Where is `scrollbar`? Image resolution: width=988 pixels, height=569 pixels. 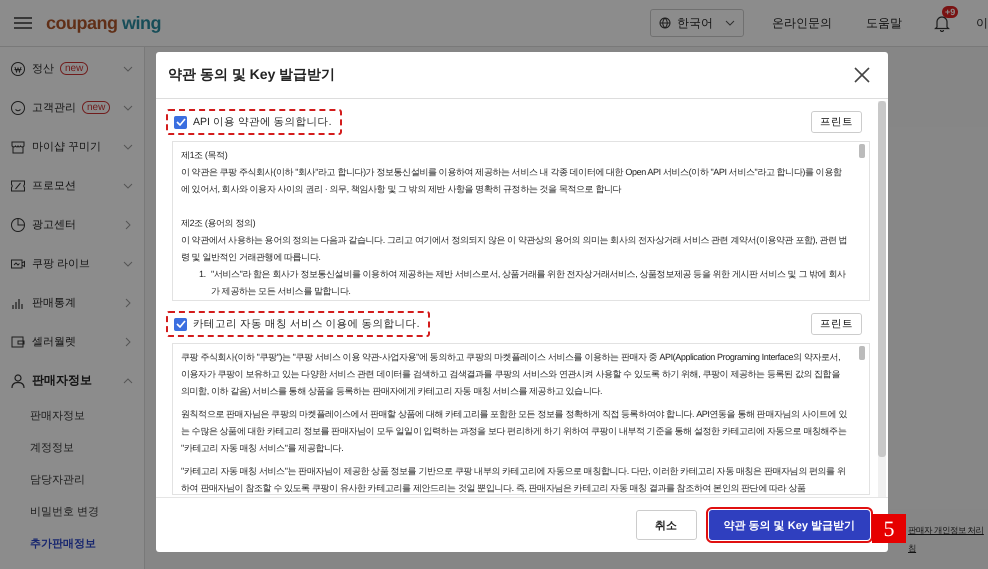 scrollbar is located at coordinates (882, 299).